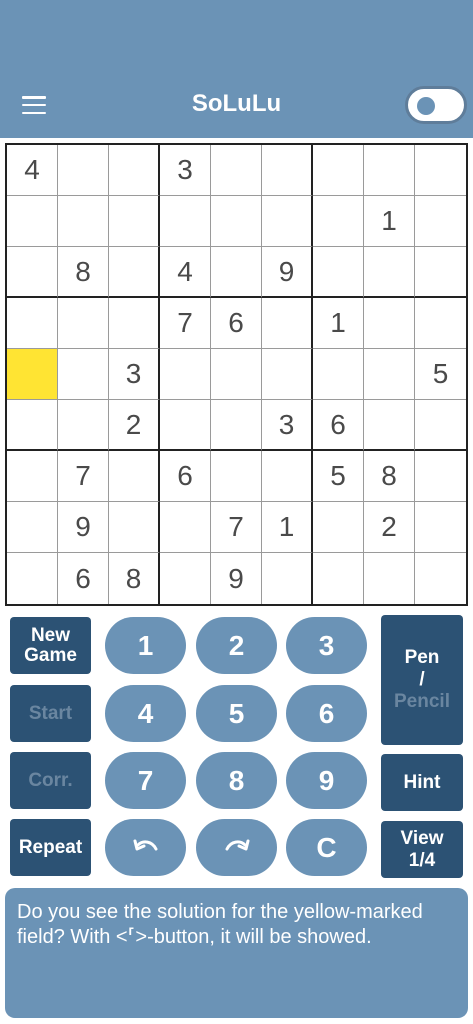  What do you see at coordinates (145, 645) in the screenshot?
I see `number-1-button: 1` at bounding box center [145, 645].